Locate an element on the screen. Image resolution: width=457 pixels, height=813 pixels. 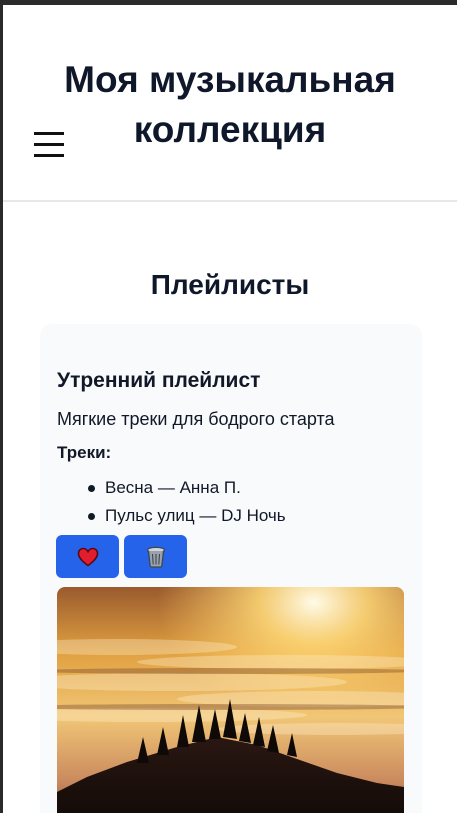
playlist-description: Мягкие треки для бодрого старта is located at coordinates (196, 419).